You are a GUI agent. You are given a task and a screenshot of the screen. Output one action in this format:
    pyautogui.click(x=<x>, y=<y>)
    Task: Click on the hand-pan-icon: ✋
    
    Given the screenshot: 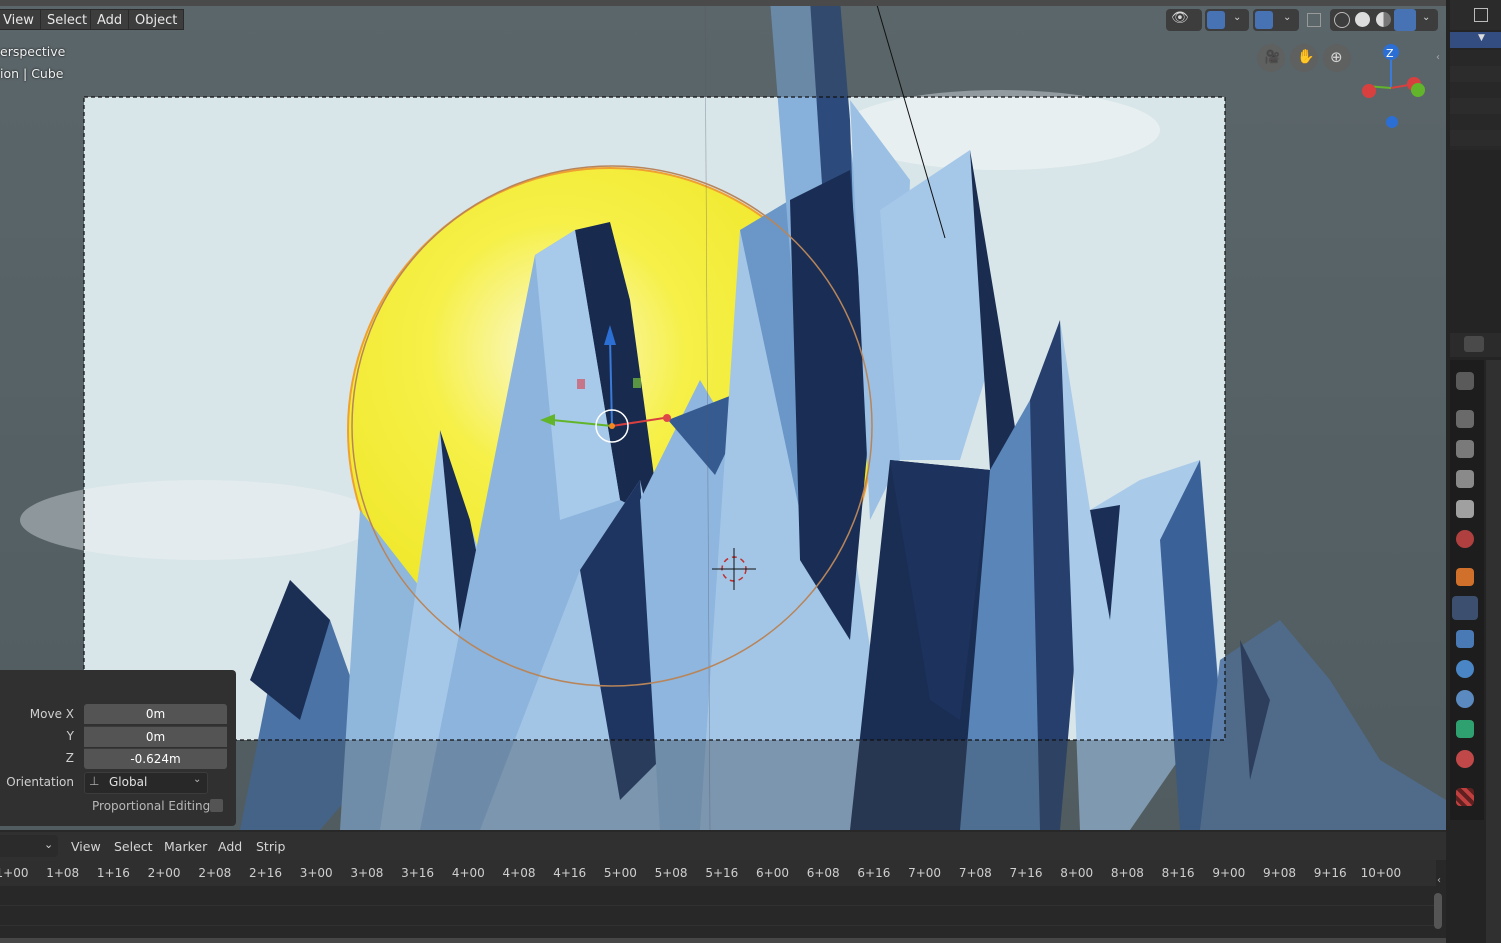 What is the action you would take?
    pyautogui.click(x=1304, y=58)
    